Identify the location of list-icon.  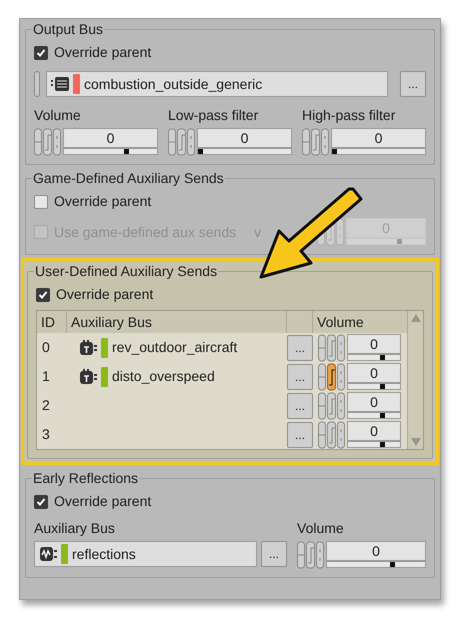
(60, 84).